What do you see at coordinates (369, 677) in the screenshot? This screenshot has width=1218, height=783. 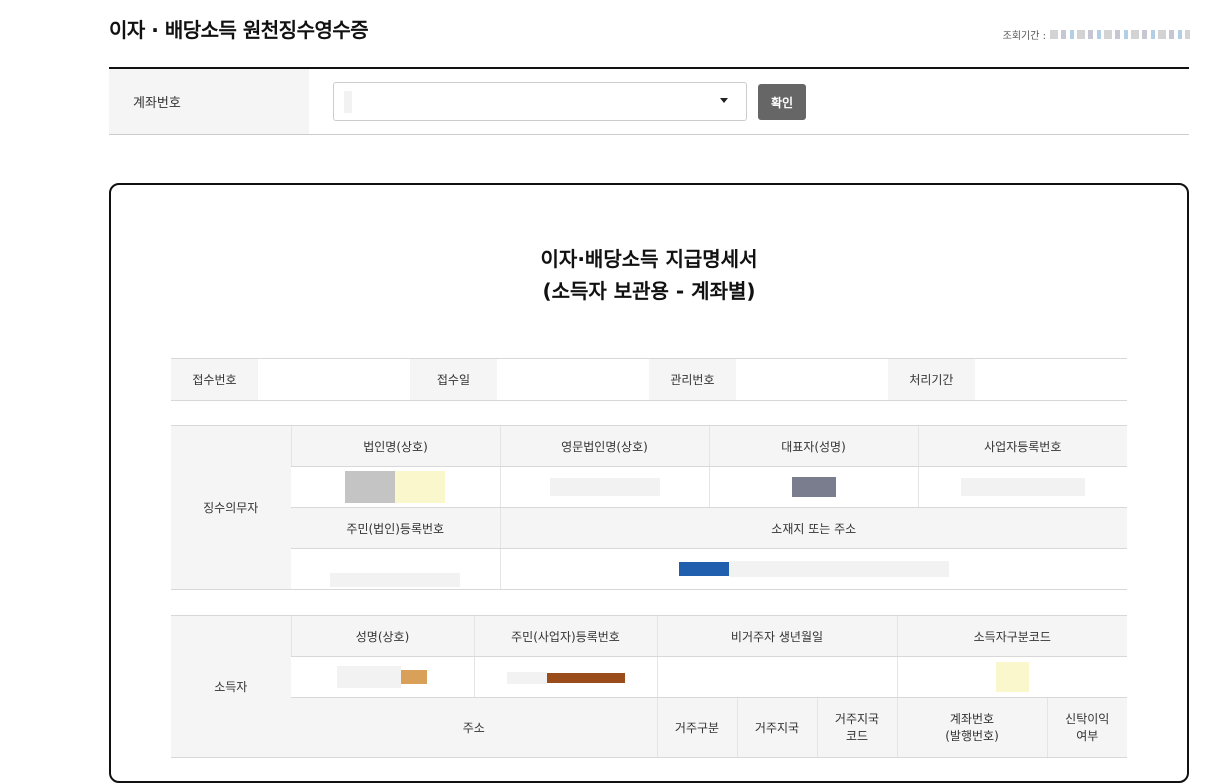 I see `earner-name-redacted-a` at bounding box center [369, 677].